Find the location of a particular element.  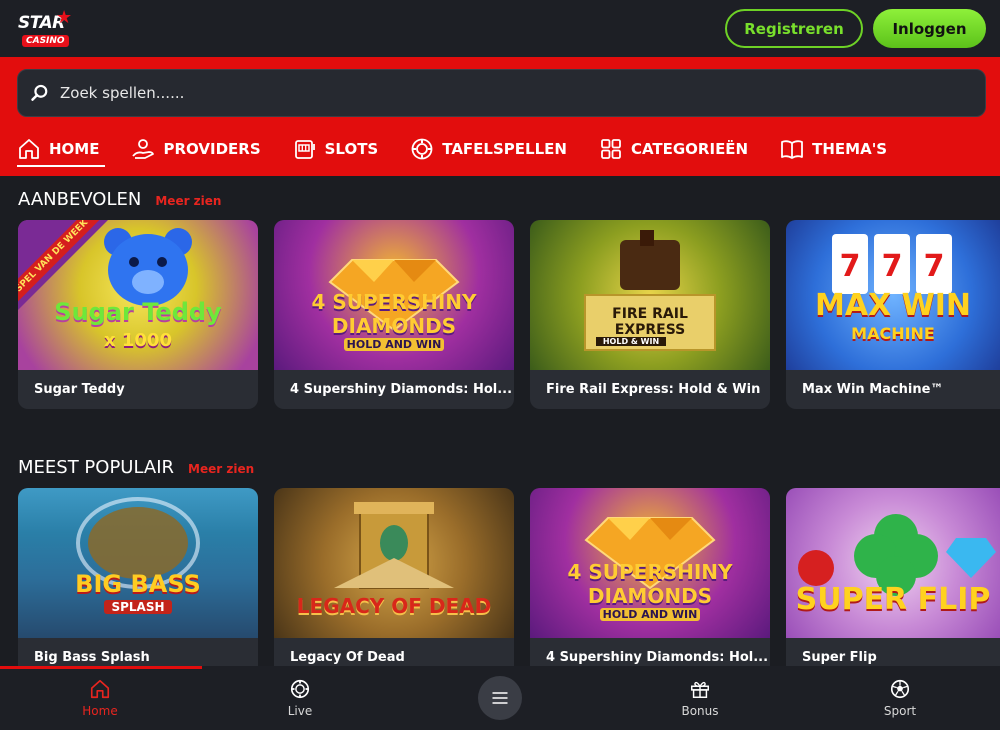

game-art-title: Sugar Teddy is located at coordinates (138, 312).